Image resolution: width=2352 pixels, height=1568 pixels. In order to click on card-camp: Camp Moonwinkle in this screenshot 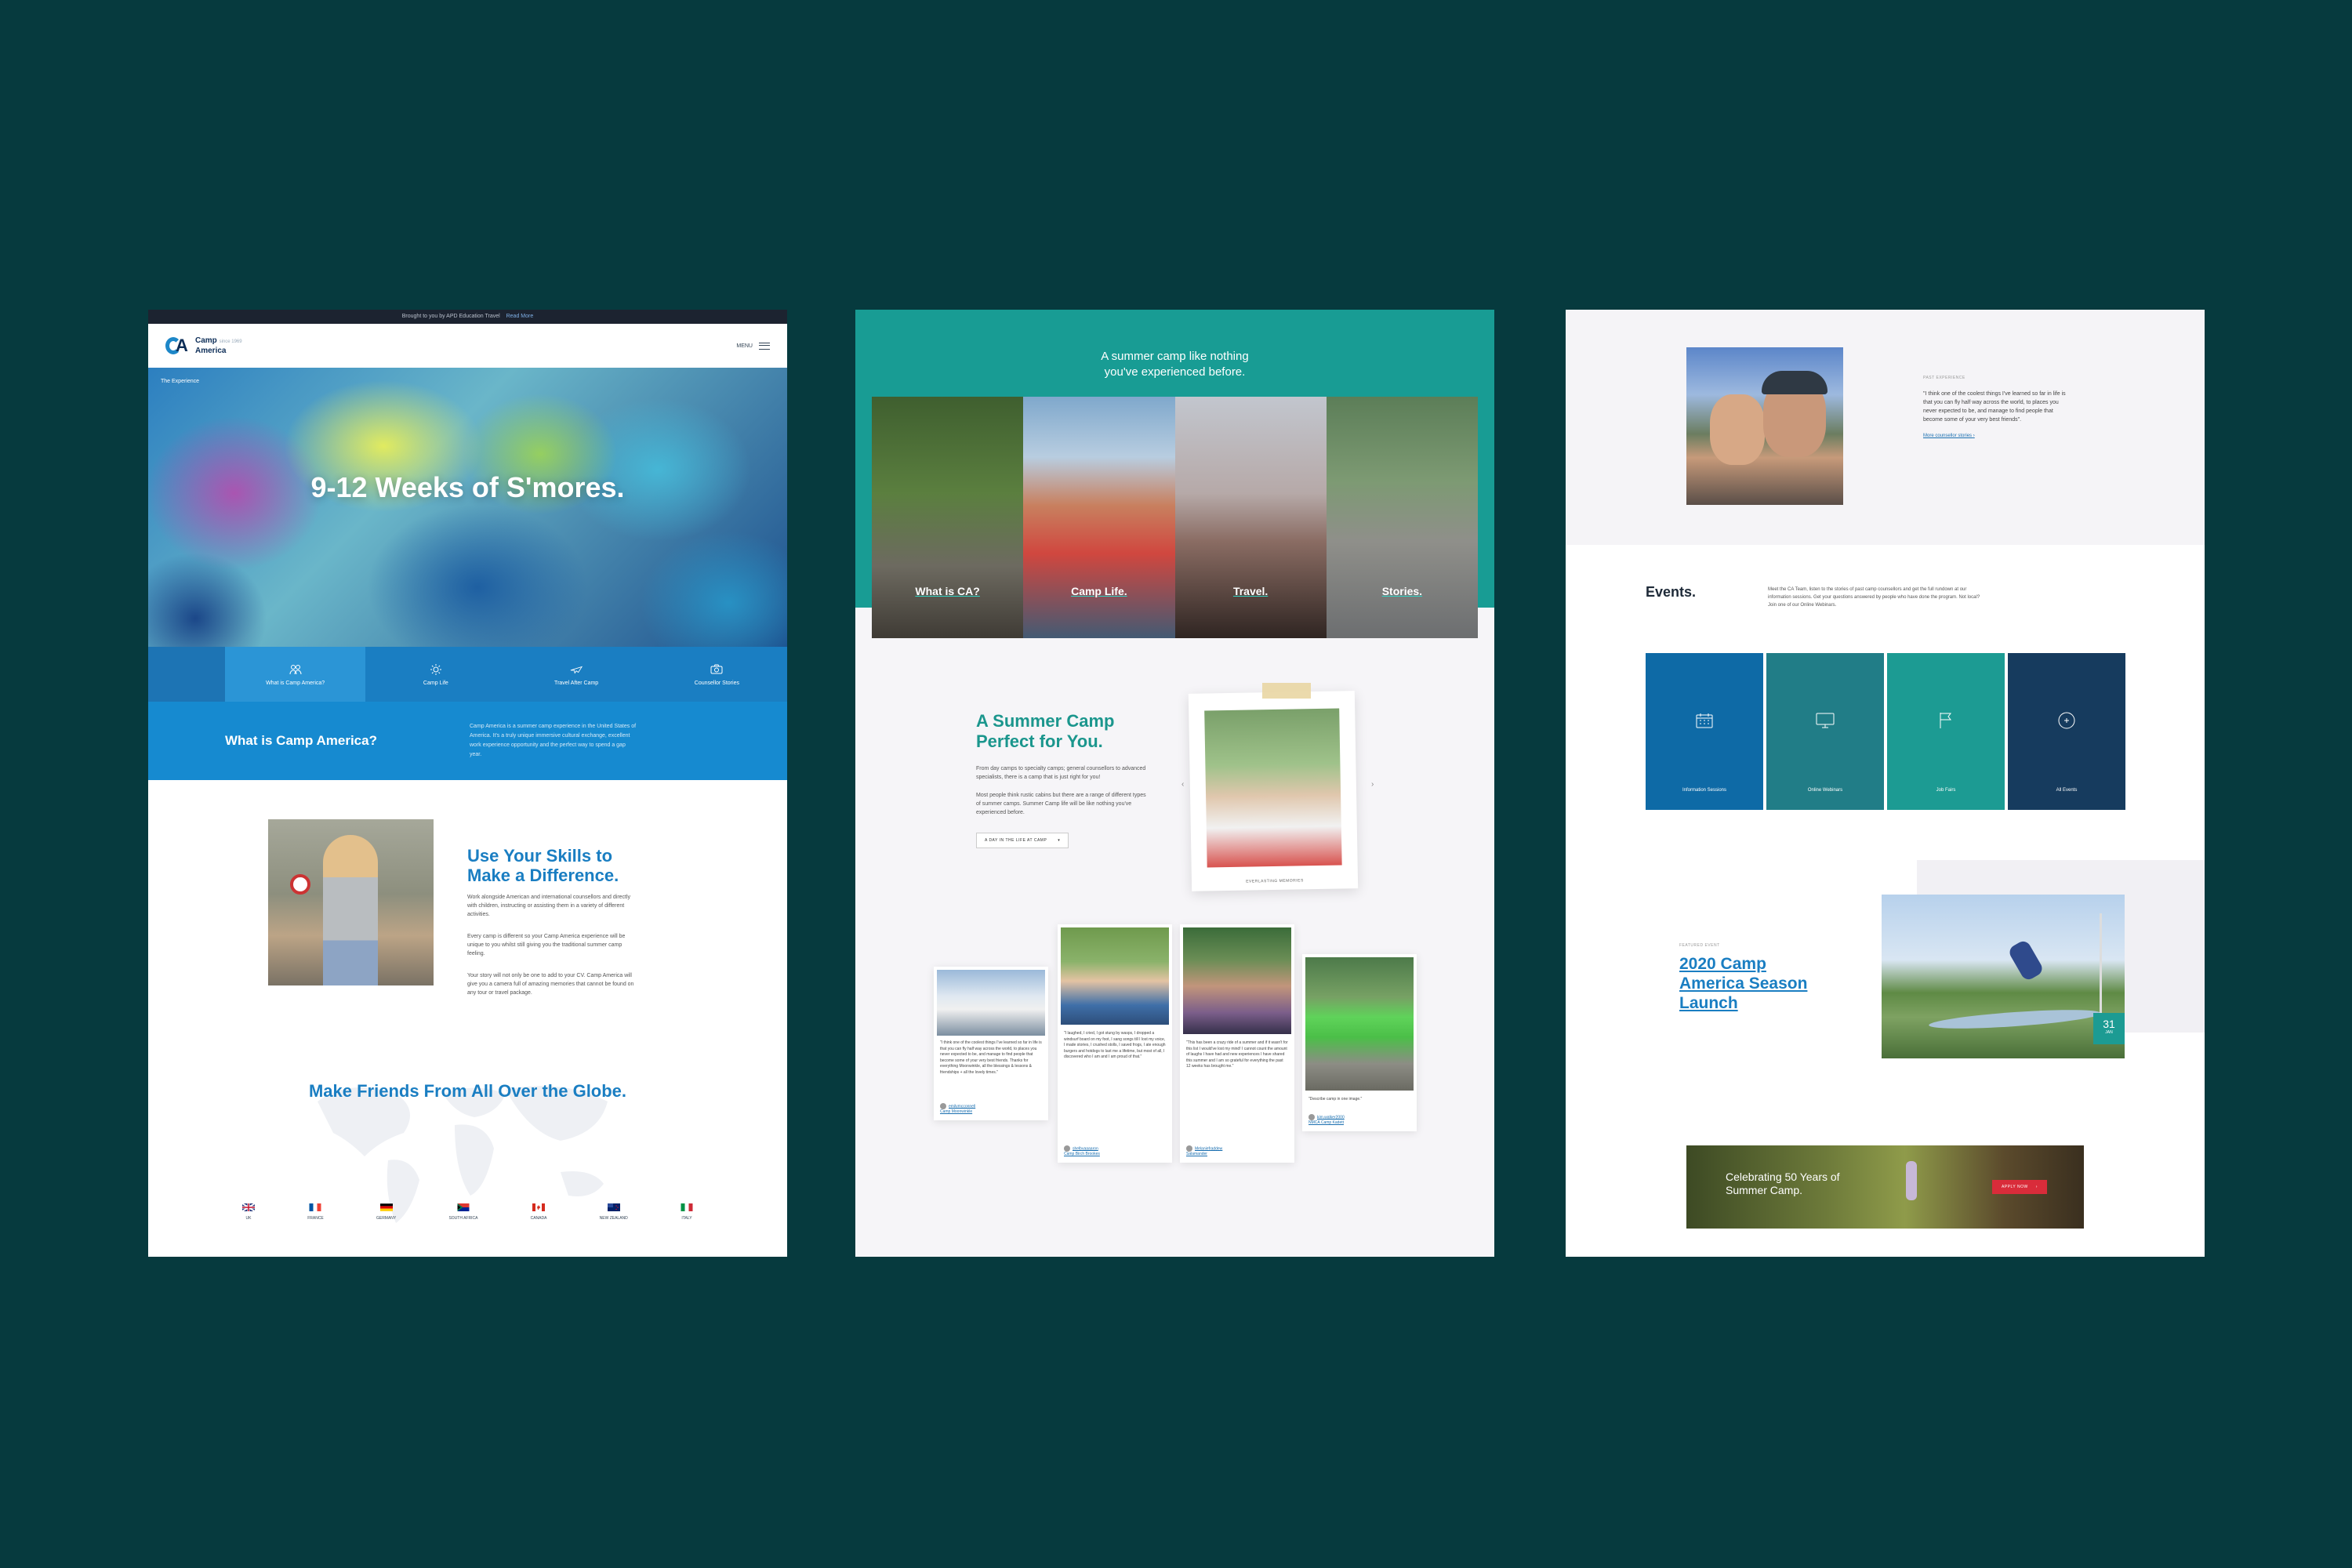, I will do `click(957, 1111)`.